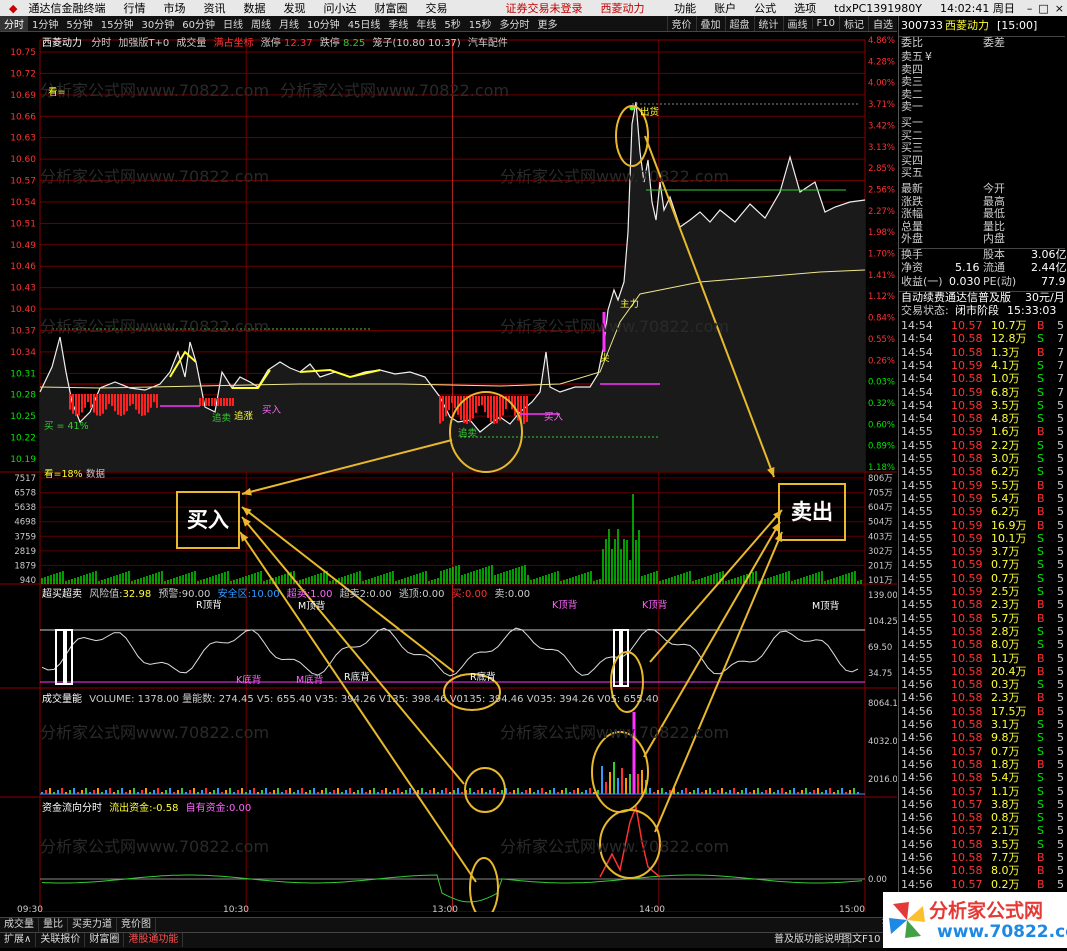 This screenshot has height=951, width=1067. I want to click on menu-item-wealth: 财富圈, so click(390, 8).